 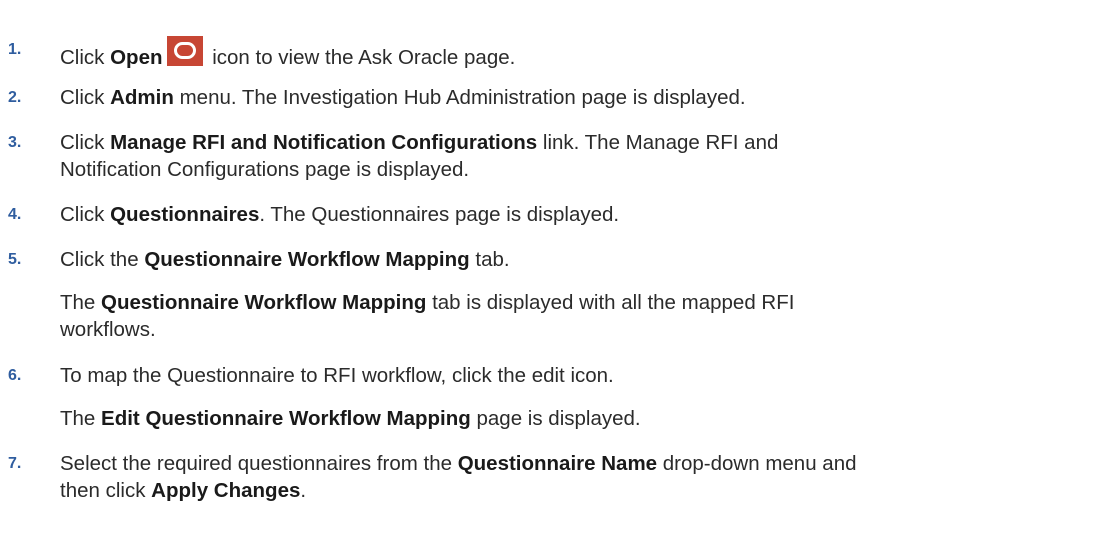 I want to click on questionnaire-name-label: Questionnaire Name, so click(x=557, y=463).